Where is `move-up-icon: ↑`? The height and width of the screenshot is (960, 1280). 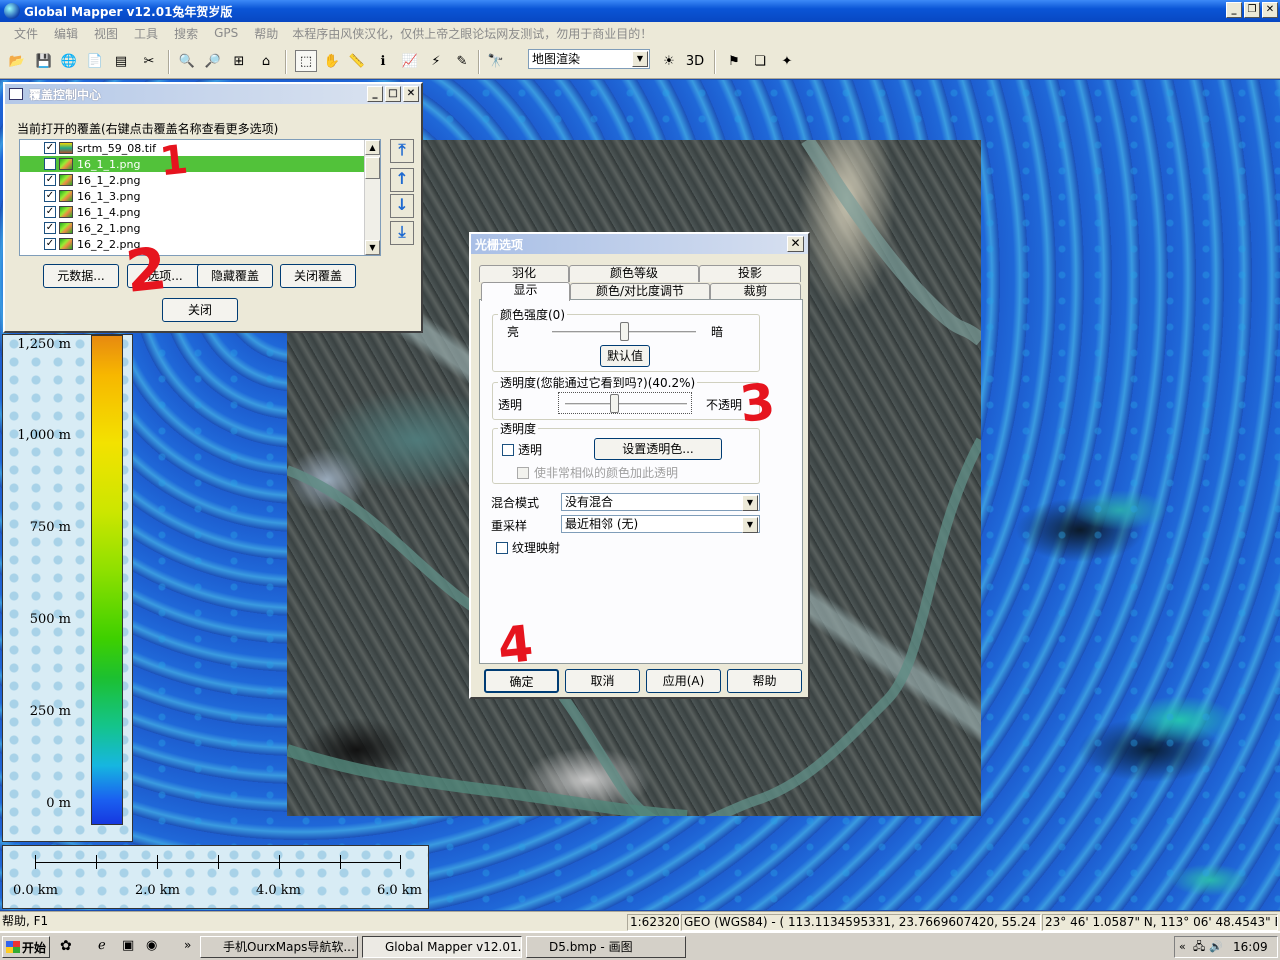
move-up-icon: ↑ is located at coordinates (402, 180).